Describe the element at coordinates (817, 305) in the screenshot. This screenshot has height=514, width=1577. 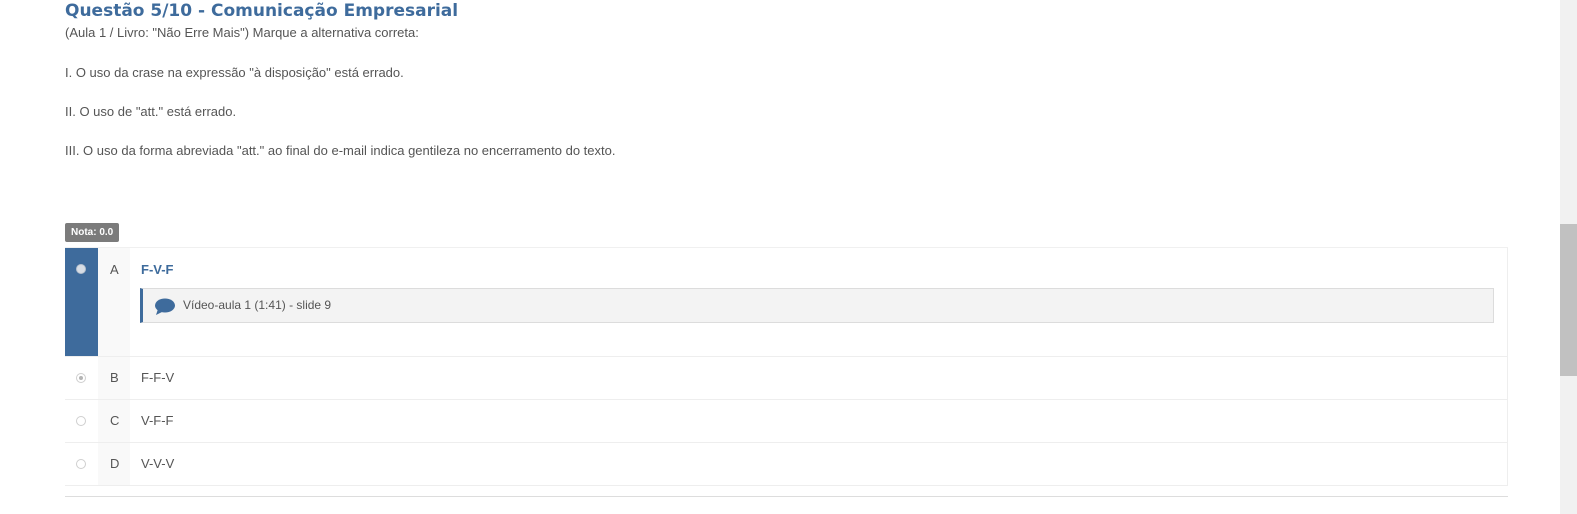
I see `option-a-feedback: Vídeo-aula 1 (1:41) - slide 9` at that location.